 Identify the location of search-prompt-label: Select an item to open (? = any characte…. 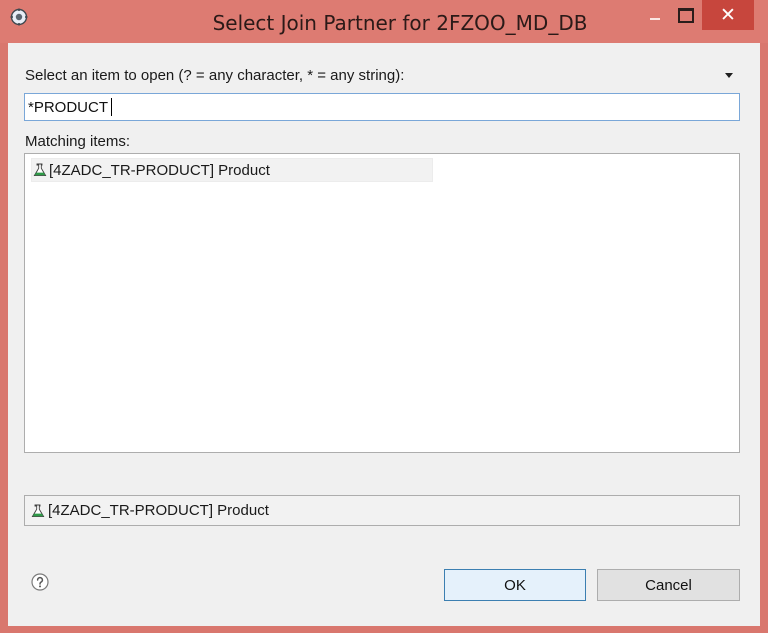
(215, 75).